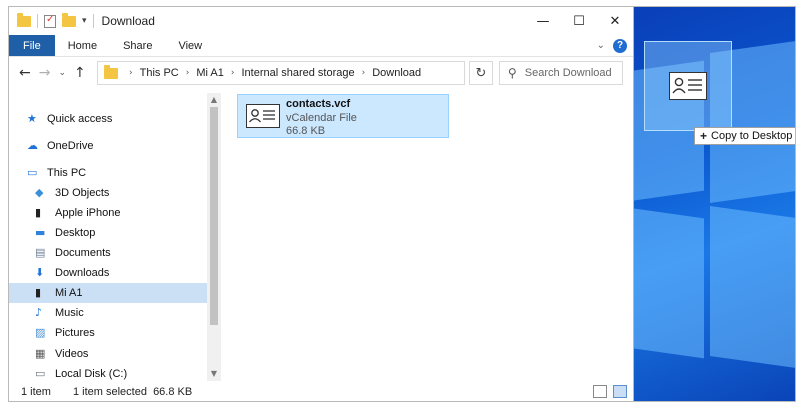 This screenshot has width=800, height=409. I want to click on scroll-down-icon: ▼, so click(214, 373).